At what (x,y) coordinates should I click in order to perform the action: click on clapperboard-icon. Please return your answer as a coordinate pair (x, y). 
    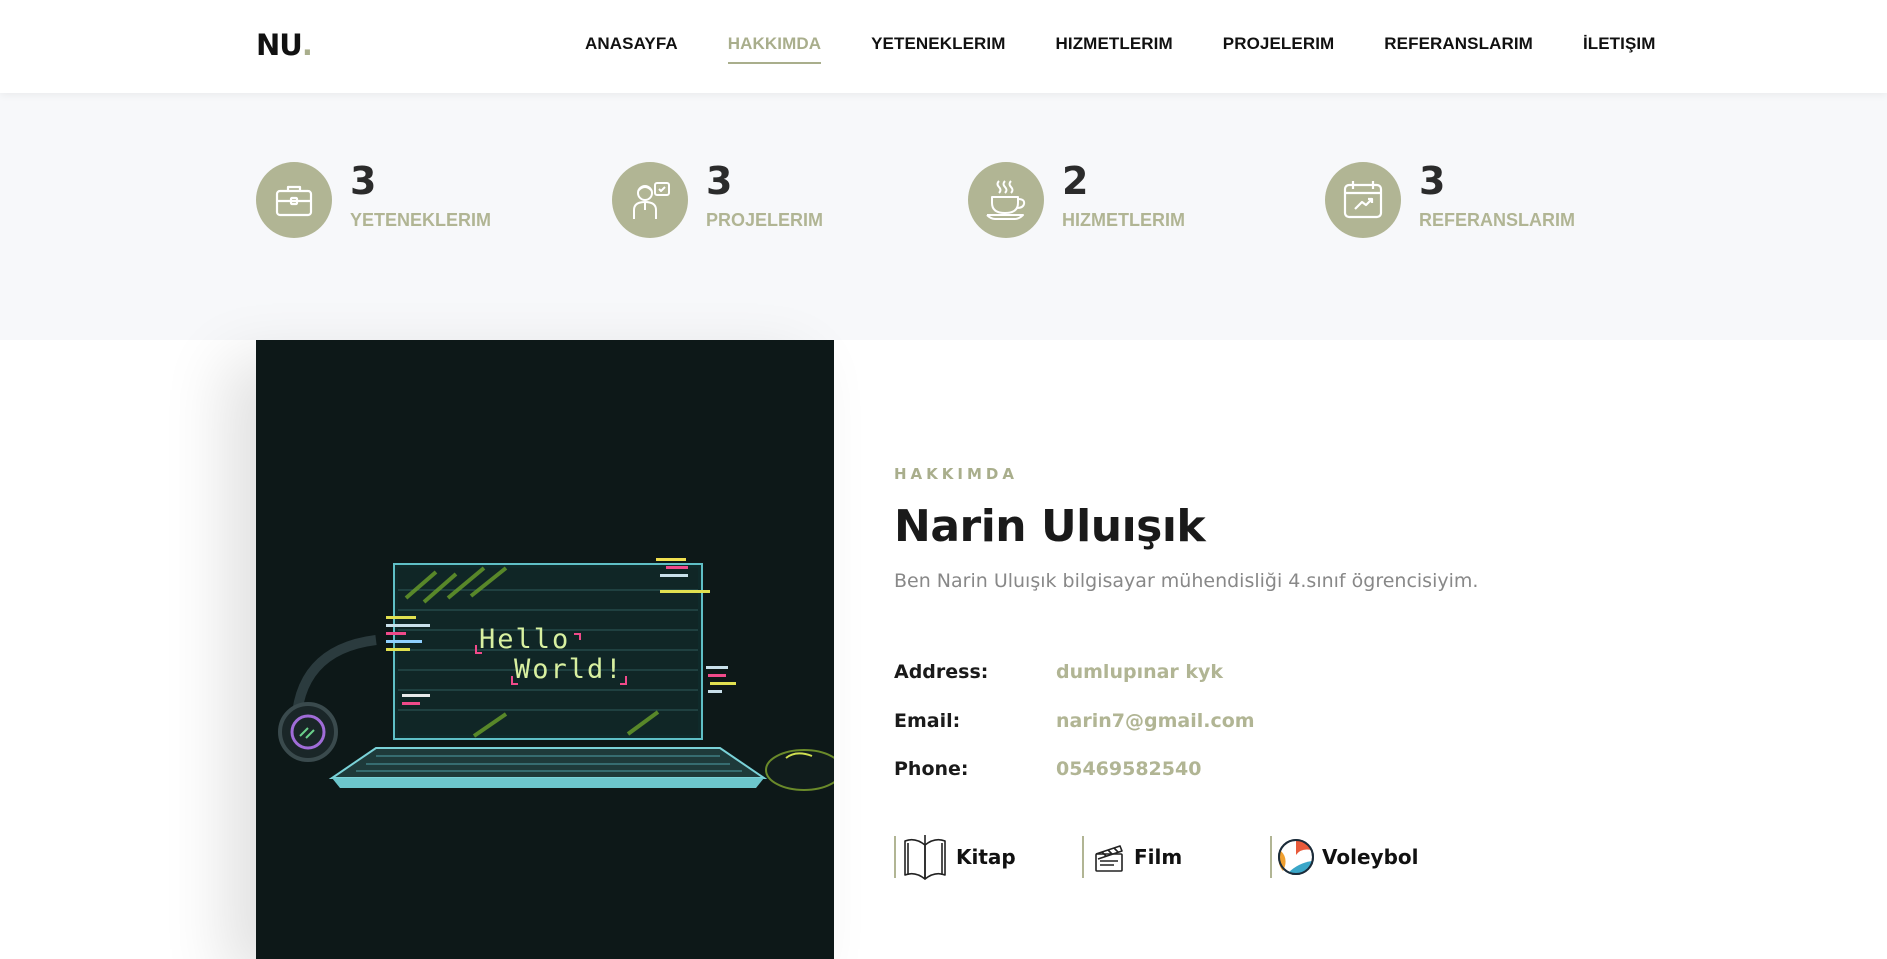
    Looking at the image, I should click on (1109, 858).